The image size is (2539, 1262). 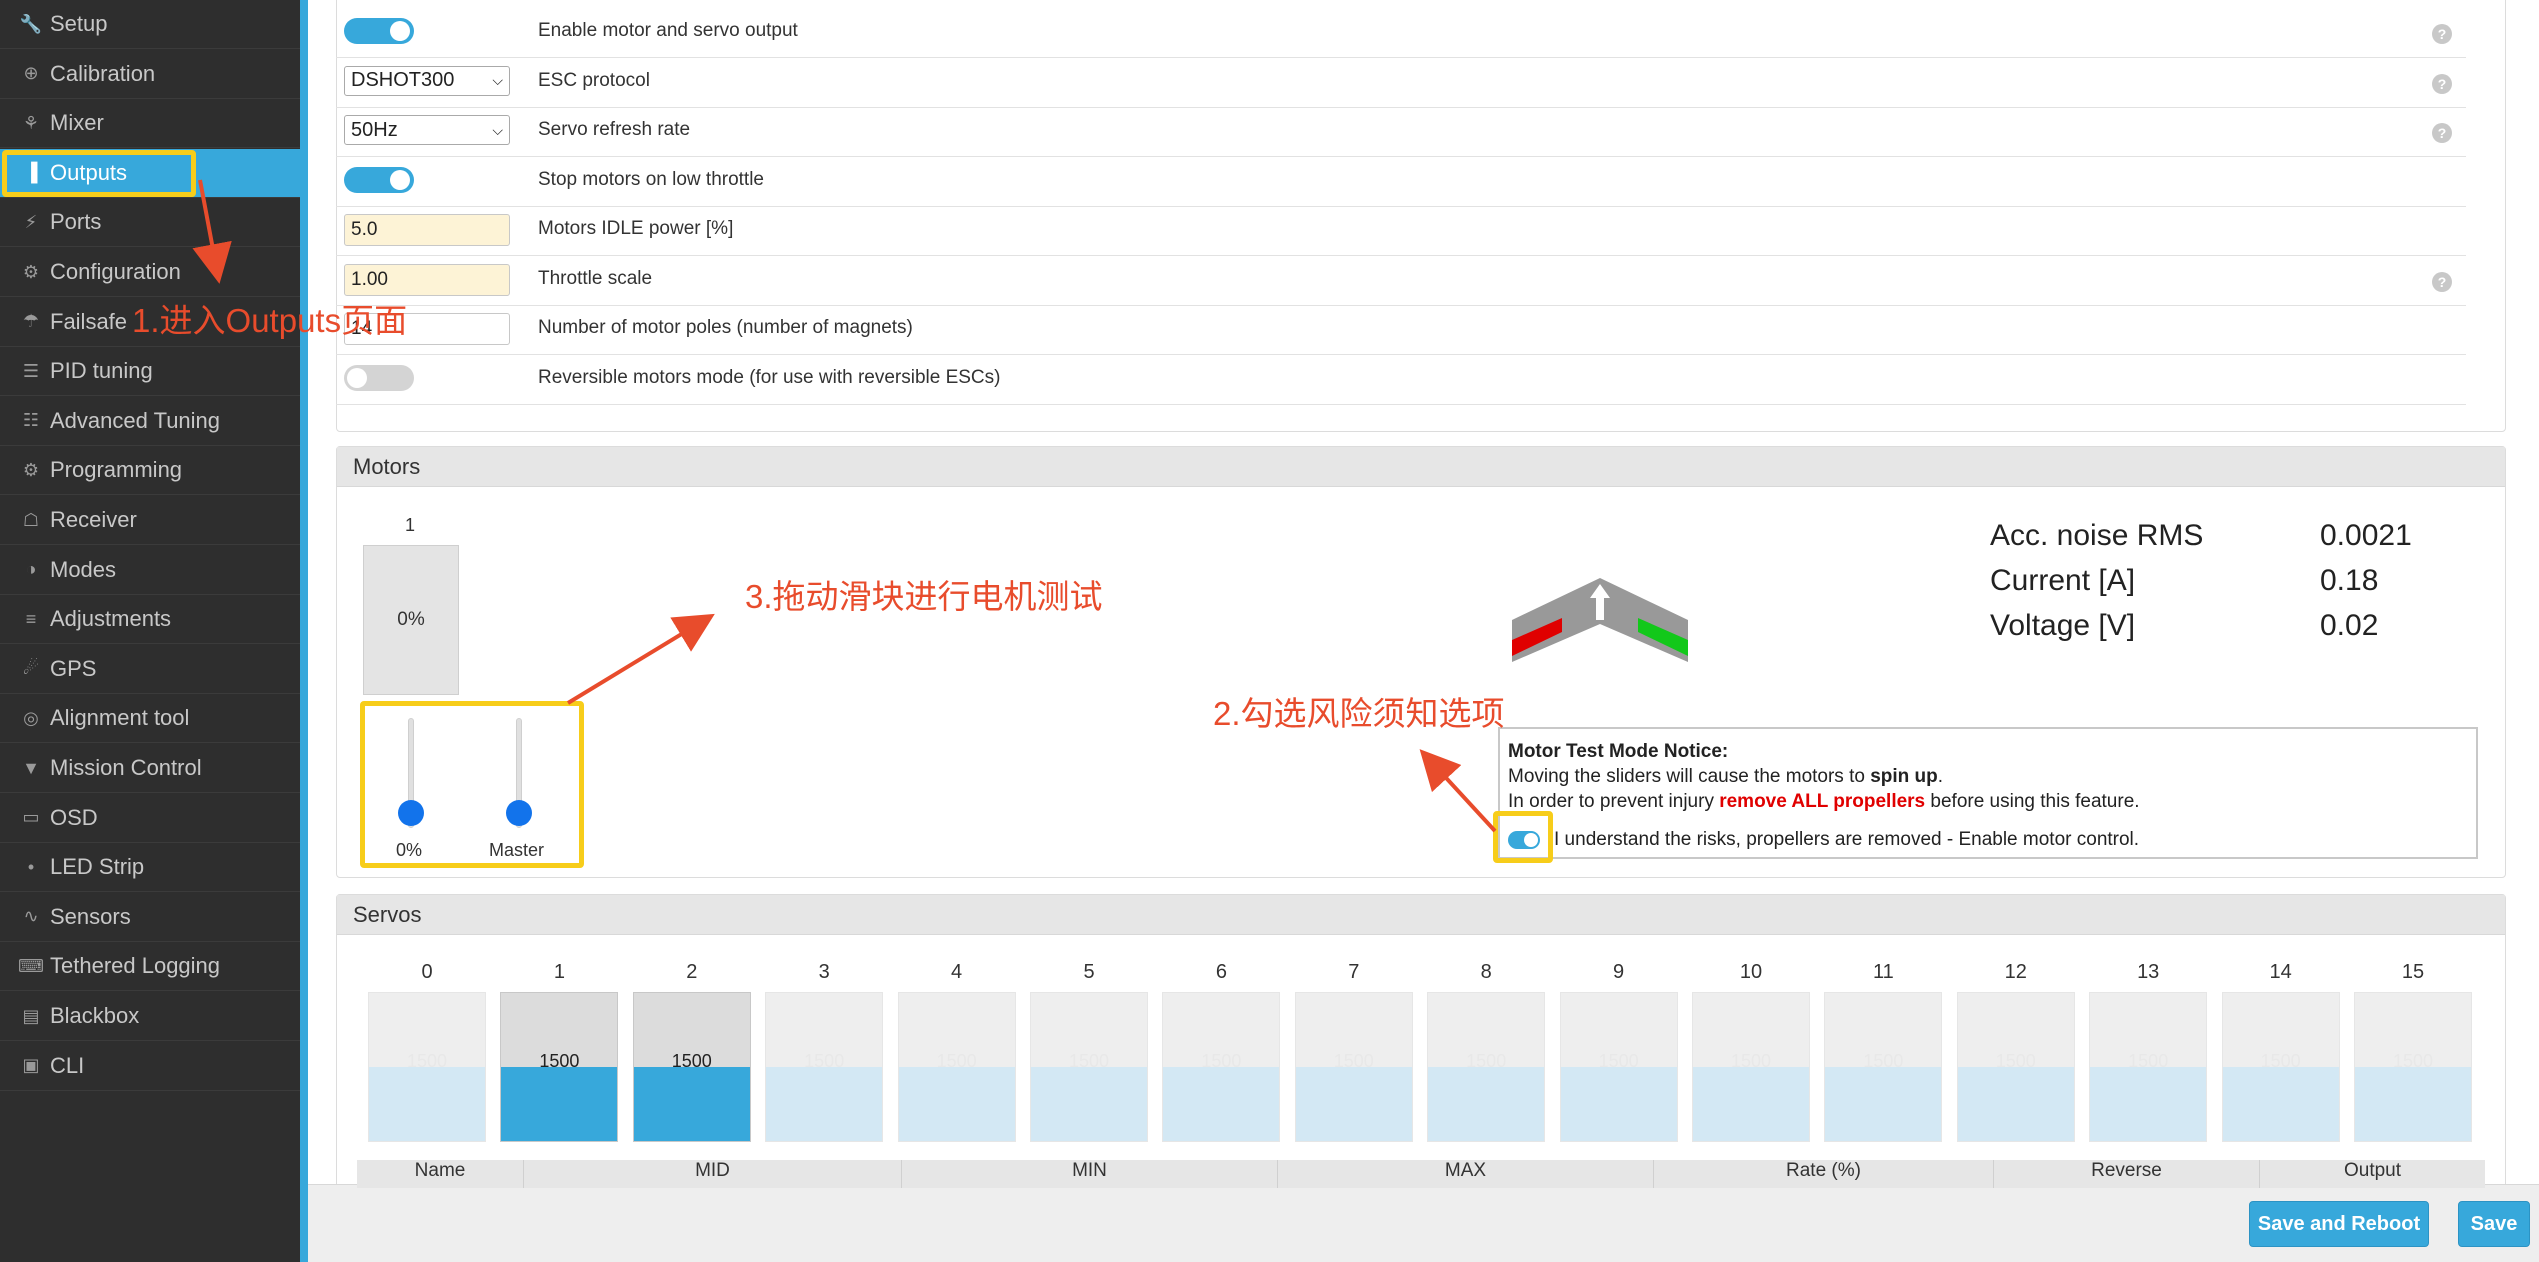 What do you see at coordinates (31, 321) in the screenshot?
I see `parachute-icon: ☂` at bounding box center [31, 321].